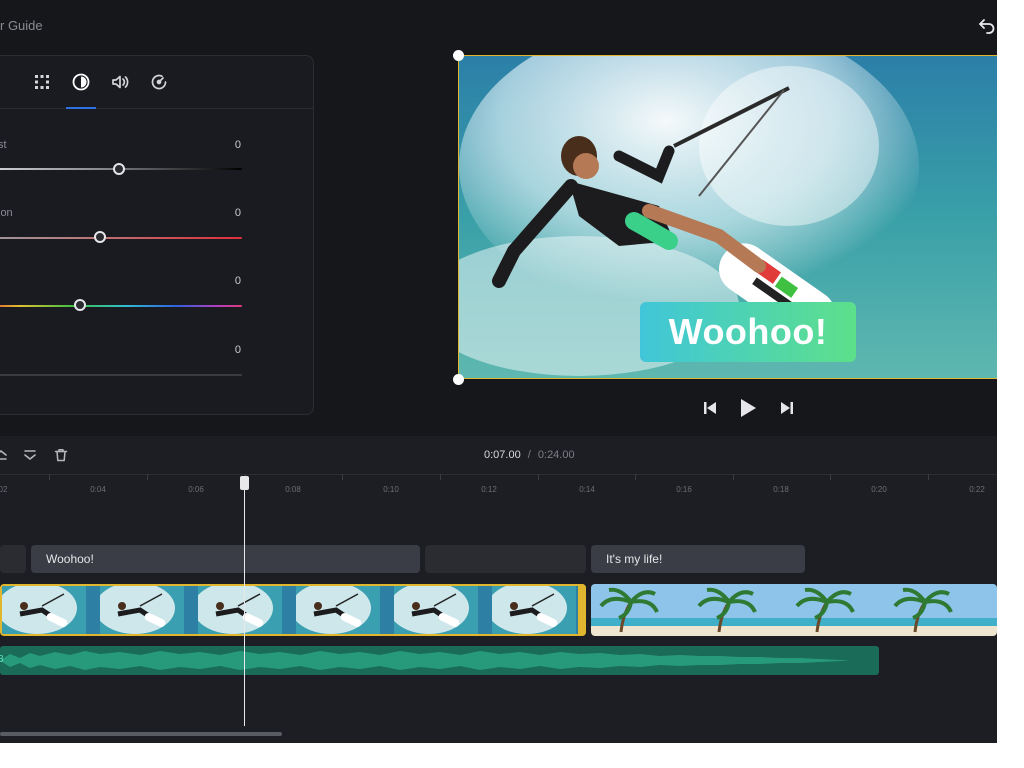 Image resolution: width=1024 pixels, height=768 pixels. What do you see at coordinates (119, 169) in the screenshot?
I see `contrast-slider-thumb` at bounding box center [119, 169].